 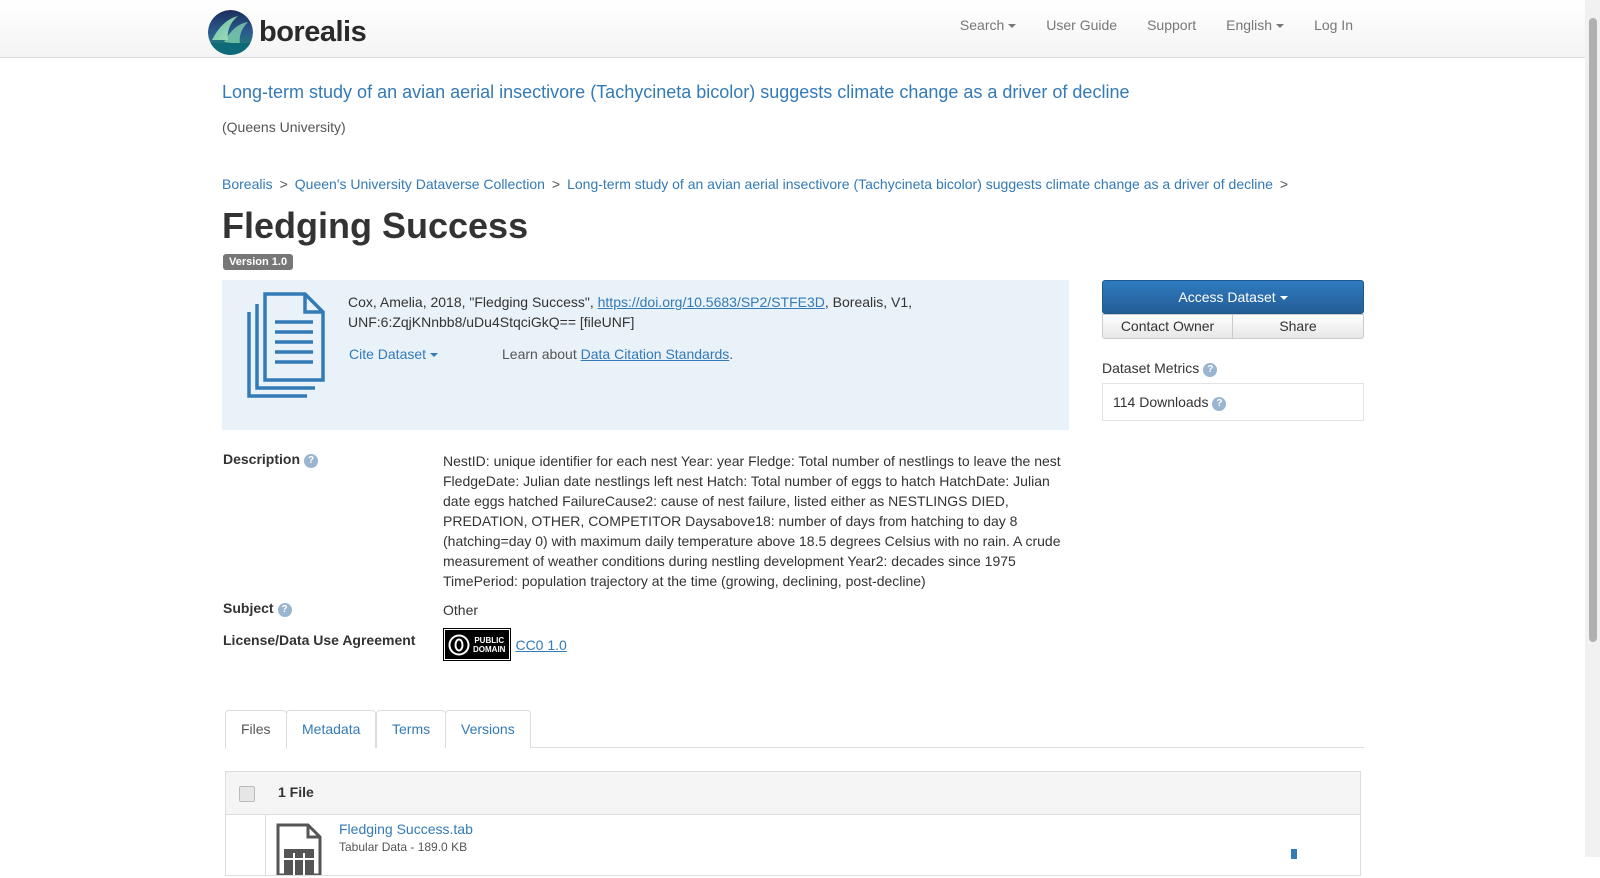 What do you see at coordinates (1141, 25) in the screenshot?
I see `nav-menu: Search User Guide Support English Log In` at bounding box center [1141, 25].